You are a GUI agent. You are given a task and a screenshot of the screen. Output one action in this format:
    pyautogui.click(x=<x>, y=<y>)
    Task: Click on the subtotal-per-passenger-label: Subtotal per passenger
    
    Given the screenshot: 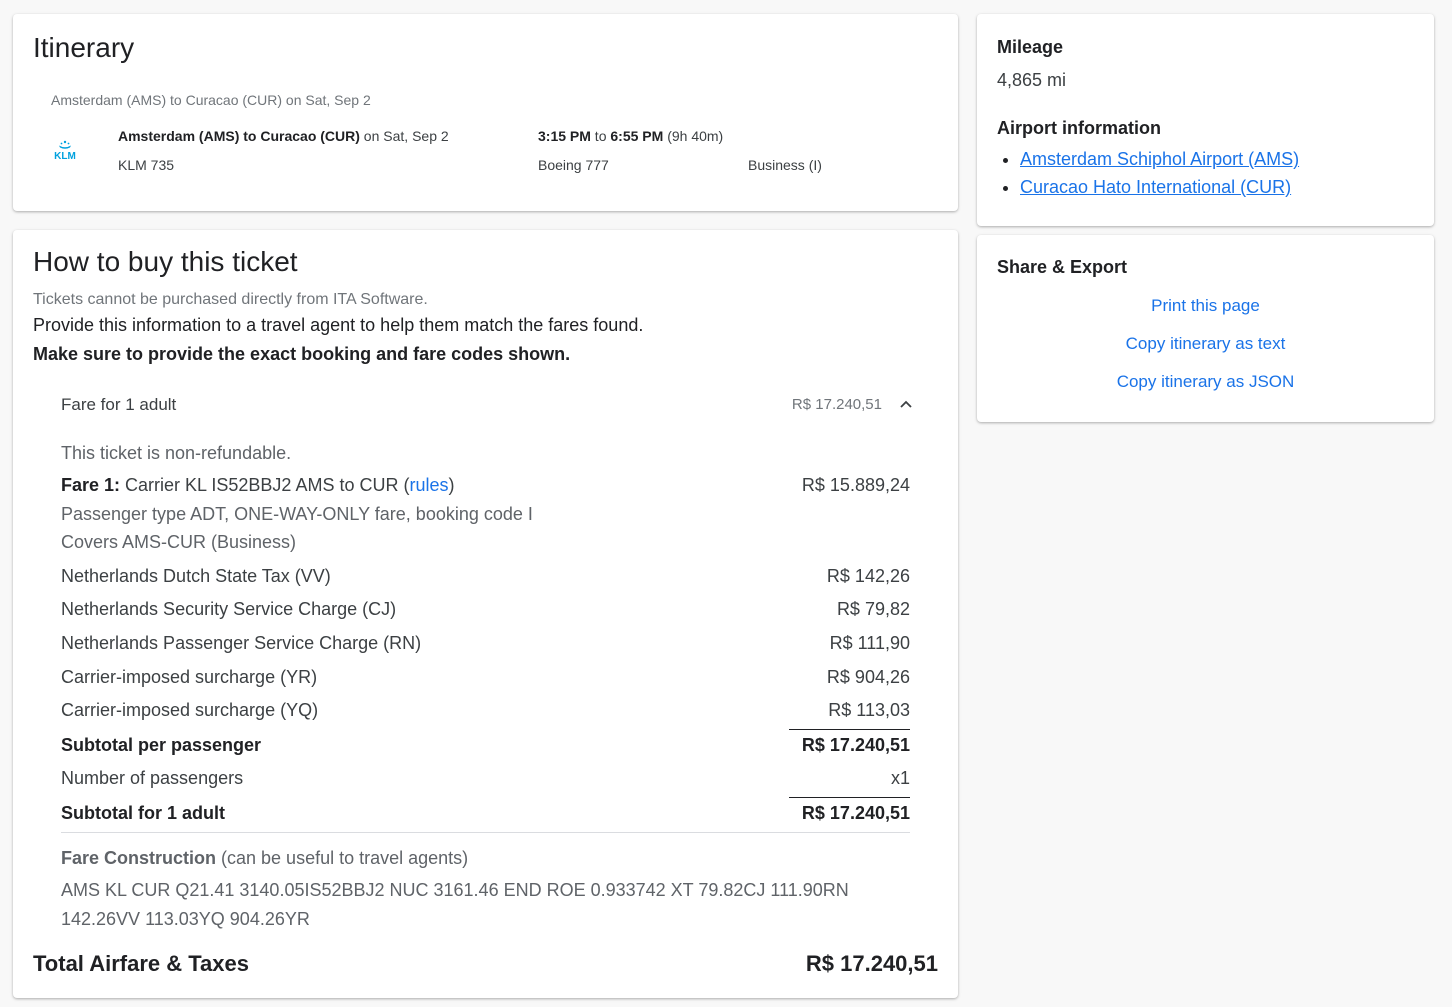 What is the action you would take?
    pyautogui.click(x=161, y=745)
    